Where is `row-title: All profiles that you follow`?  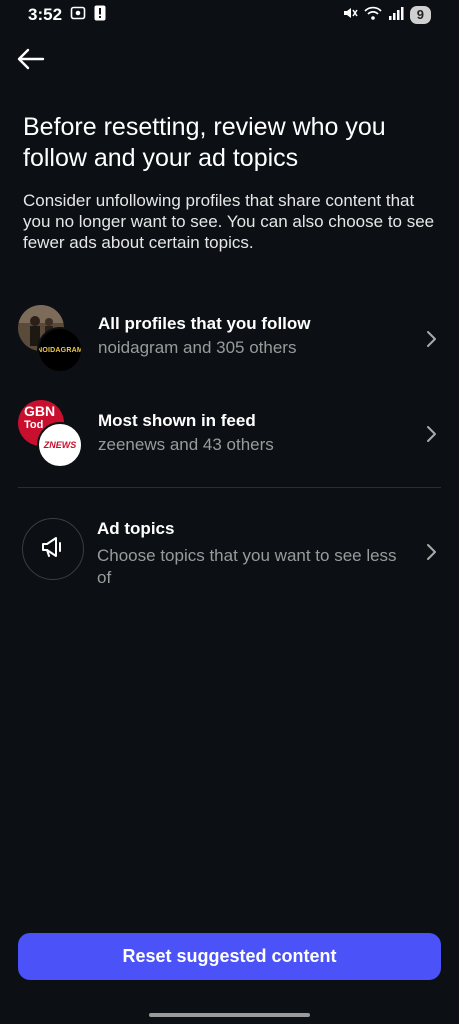
row-title: All profiles that you follow is located at coordinates (204, 323).